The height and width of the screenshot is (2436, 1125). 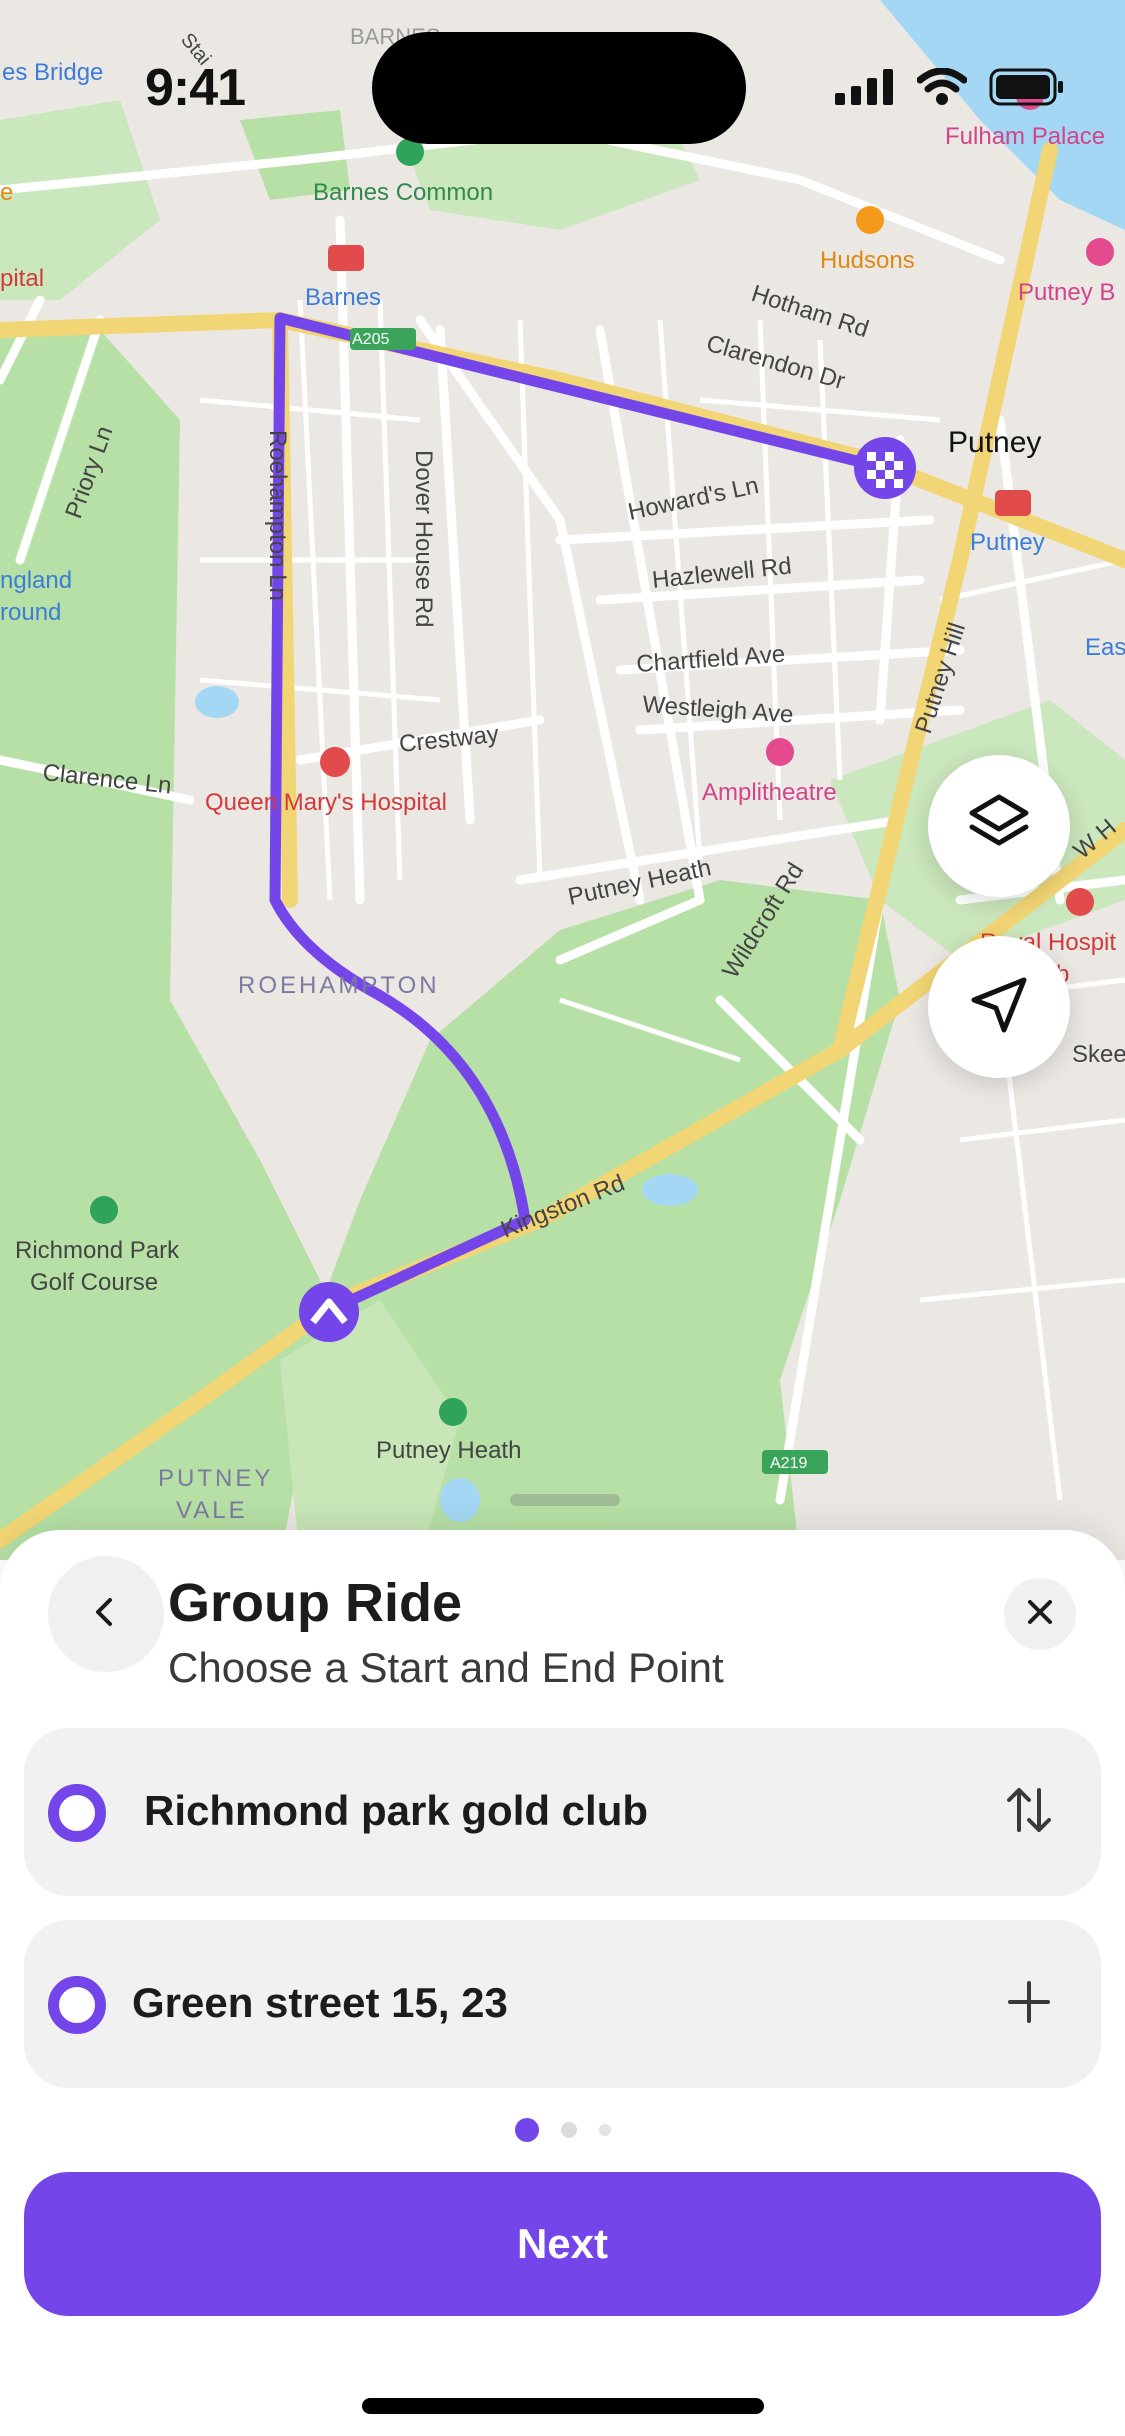 What do you see at coordinates (565, 1500) in the screenshot?
I see `sheet-grabber` at bounding box center [565, 1500].